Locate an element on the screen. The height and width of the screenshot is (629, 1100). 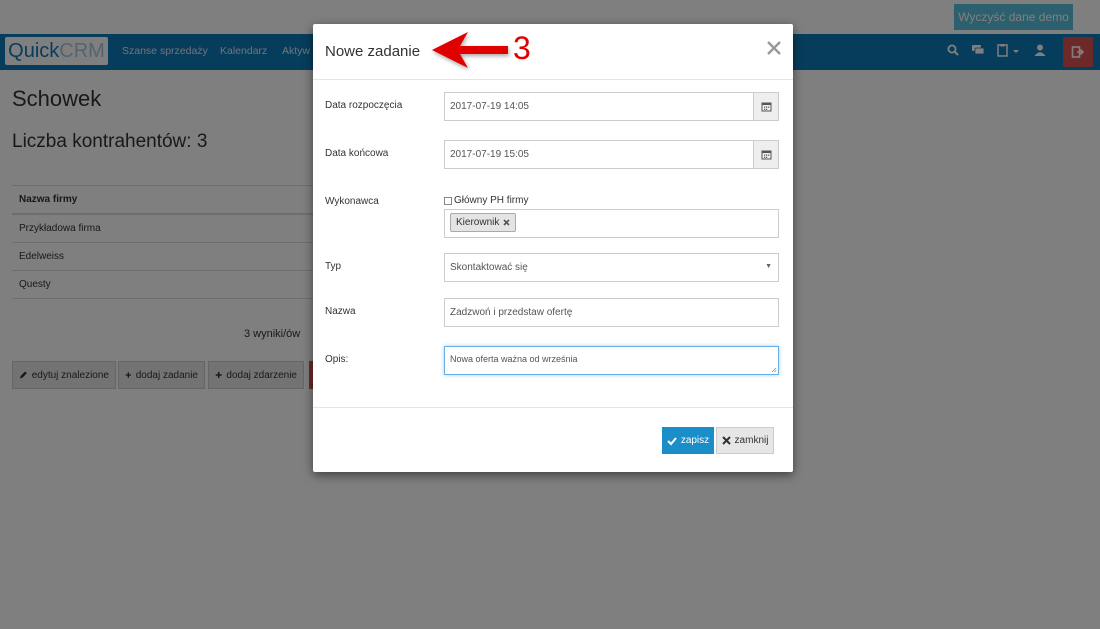
resize-handle-icon is located at coordinates (774, 370).